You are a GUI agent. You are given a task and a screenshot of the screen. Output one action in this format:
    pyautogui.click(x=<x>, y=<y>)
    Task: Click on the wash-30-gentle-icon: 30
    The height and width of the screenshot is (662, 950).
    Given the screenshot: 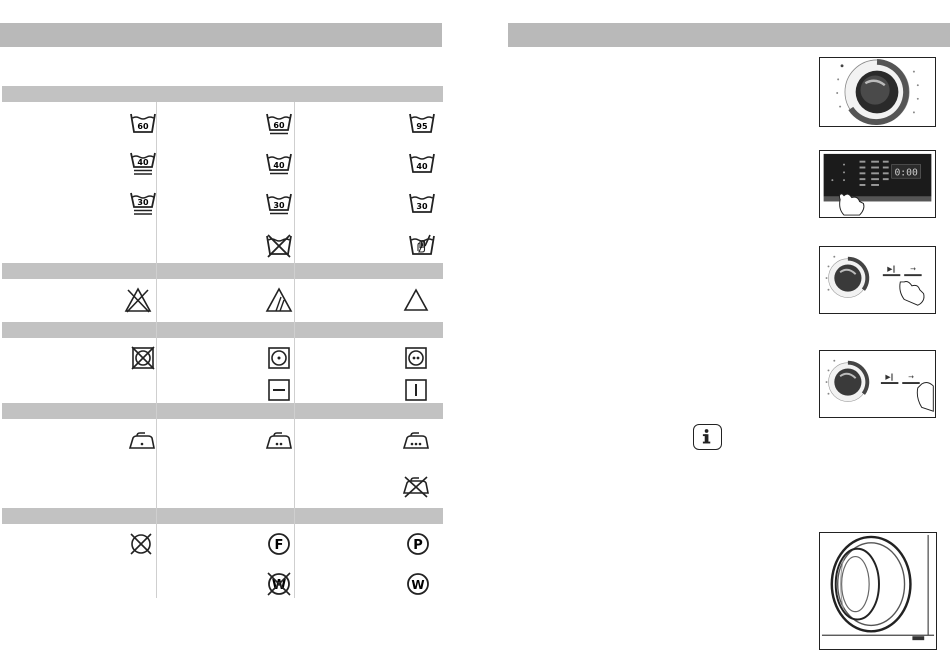 What is the action you would take?
    pyautogui.click(x=279, y=204)
    